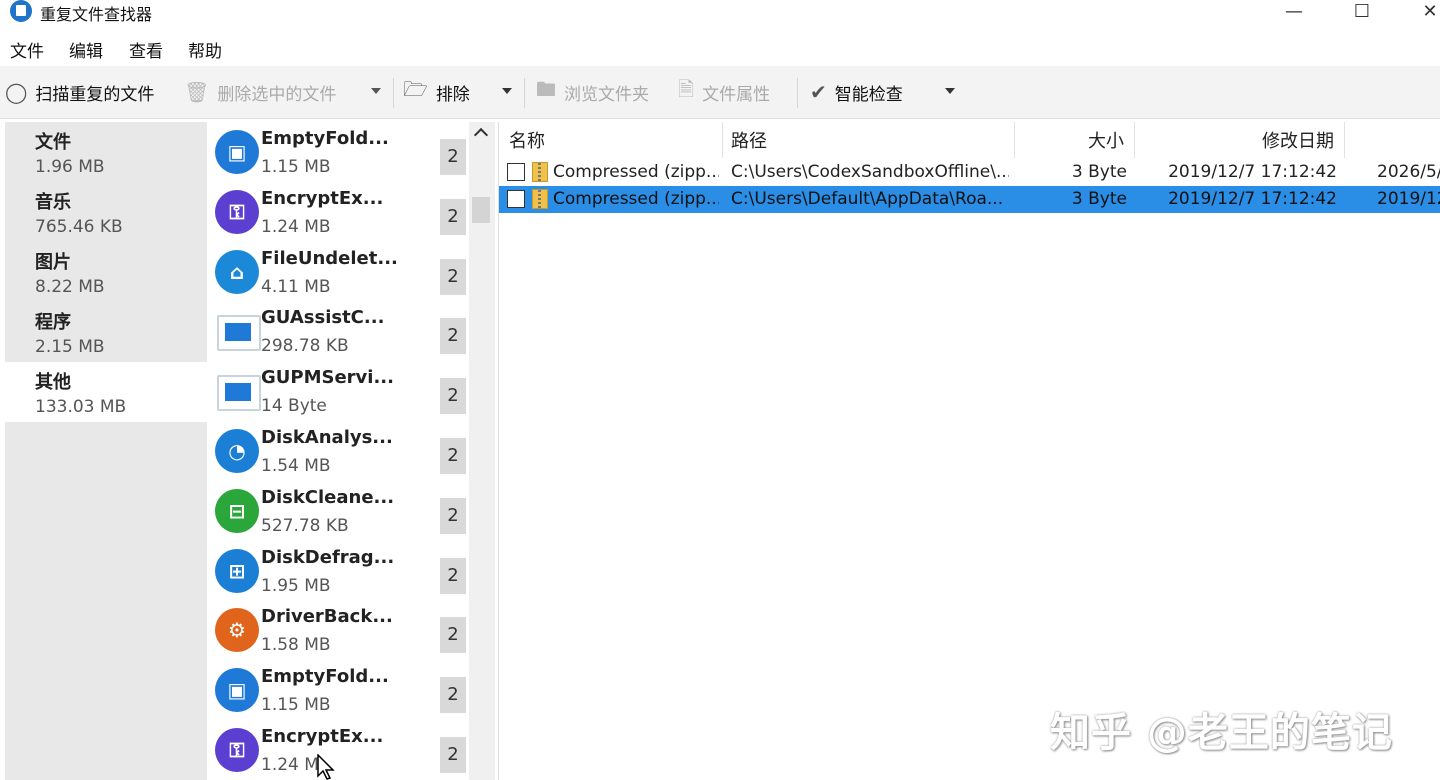  Describe the element at coordinates (16, 92) in the screenshot. I see `search-icon: ◯` at that location.